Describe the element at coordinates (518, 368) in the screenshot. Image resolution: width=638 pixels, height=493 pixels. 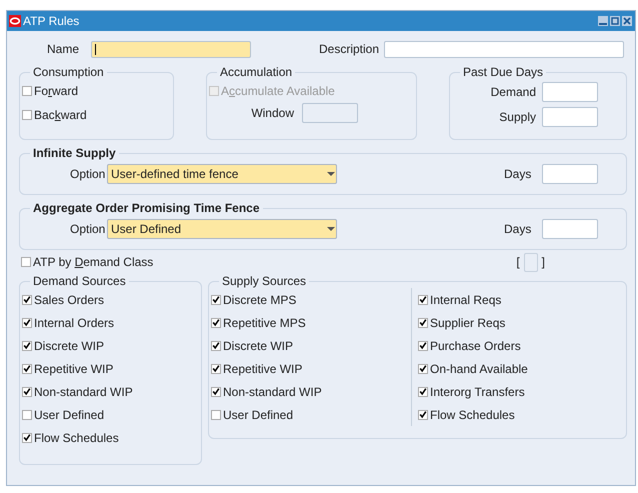
I see `checkbox: On-hand Available` at that location.